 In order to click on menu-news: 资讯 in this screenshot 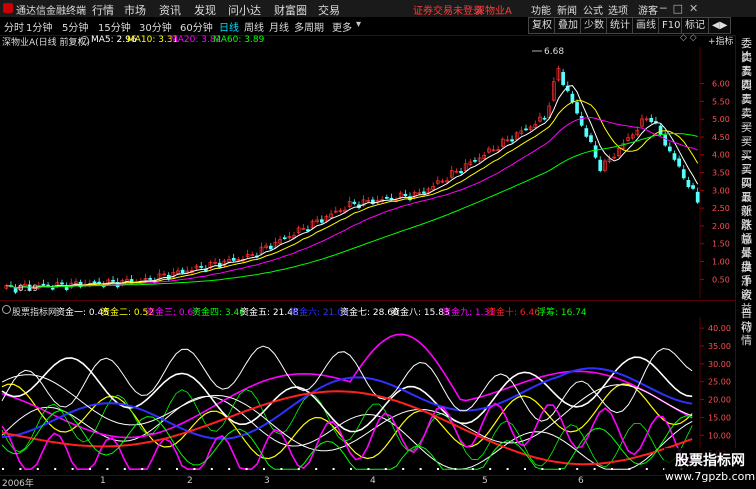, I will do `click(170, 10)`.